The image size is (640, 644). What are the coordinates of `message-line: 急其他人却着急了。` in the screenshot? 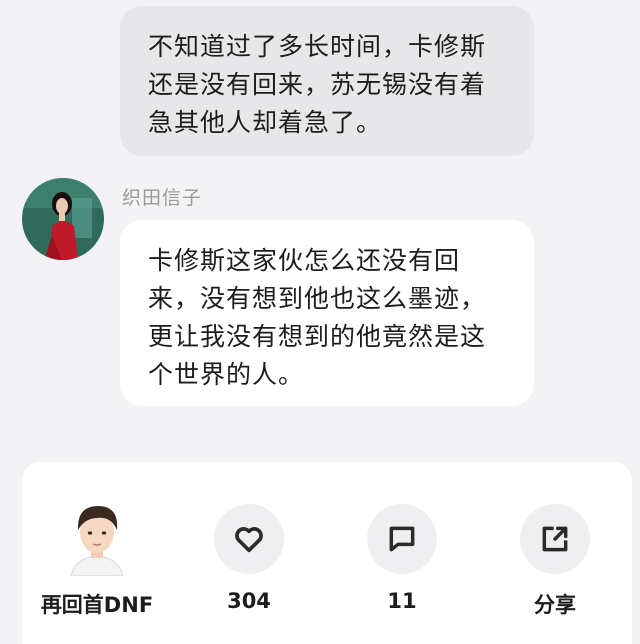 It's located at (265, 122).